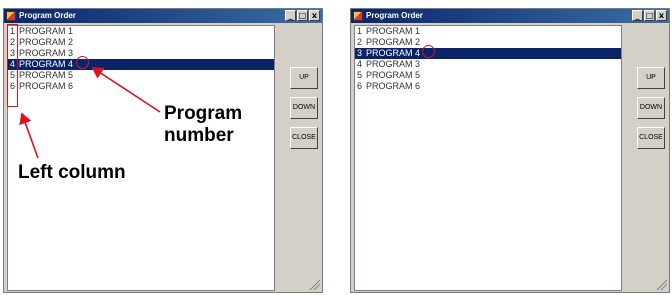  I want to click on annotation-program-number: Program number, so click(203, 124).